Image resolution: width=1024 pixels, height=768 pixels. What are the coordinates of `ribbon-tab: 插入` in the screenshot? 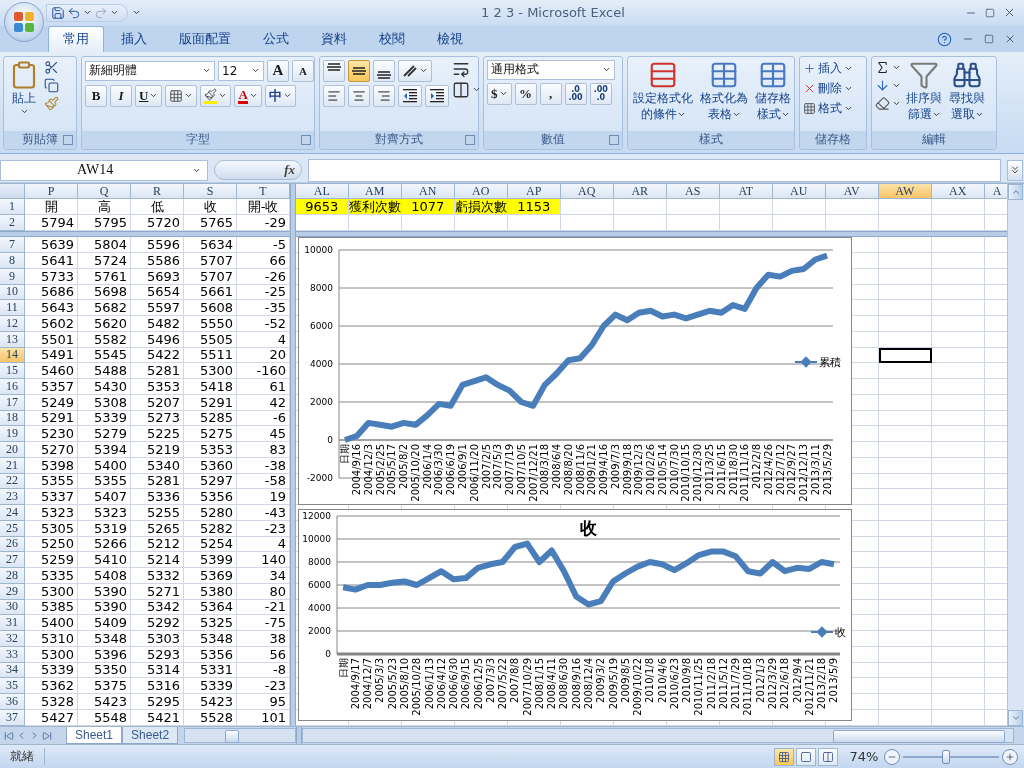 It's located at (134, 38).